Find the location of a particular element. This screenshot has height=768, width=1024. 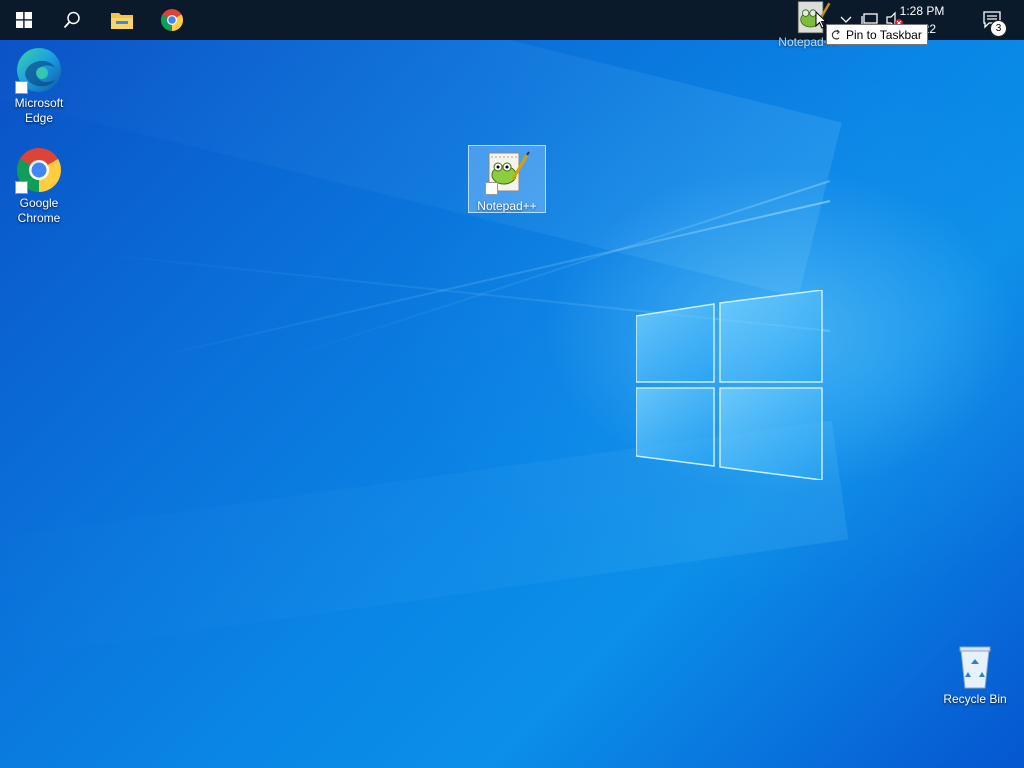

recycle-bin-icon is located at coordinates (975, 666).